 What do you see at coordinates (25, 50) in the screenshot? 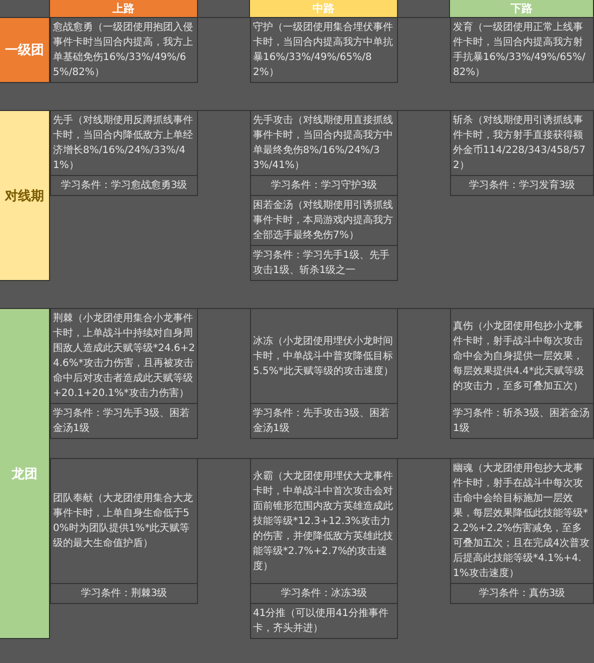
I see `row-header: 一级团` at bounding box center [25, 50].